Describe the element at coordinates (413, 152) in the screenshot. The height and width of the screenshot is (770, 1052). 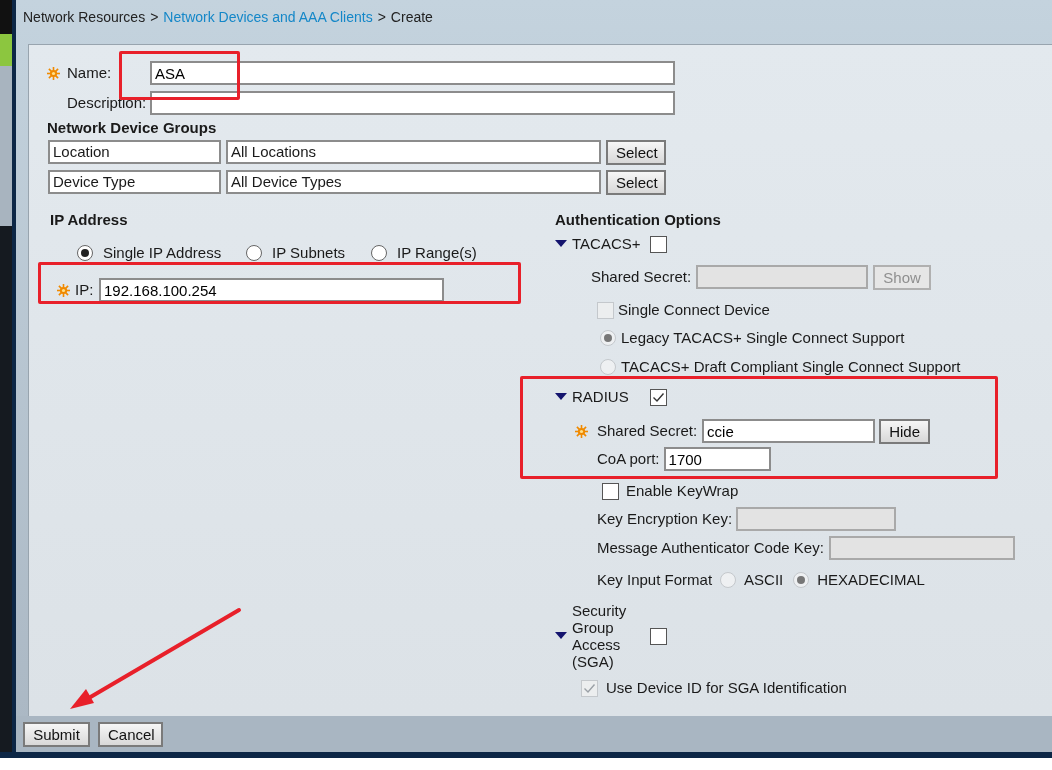
I see `input-field: All Locations` at that location.